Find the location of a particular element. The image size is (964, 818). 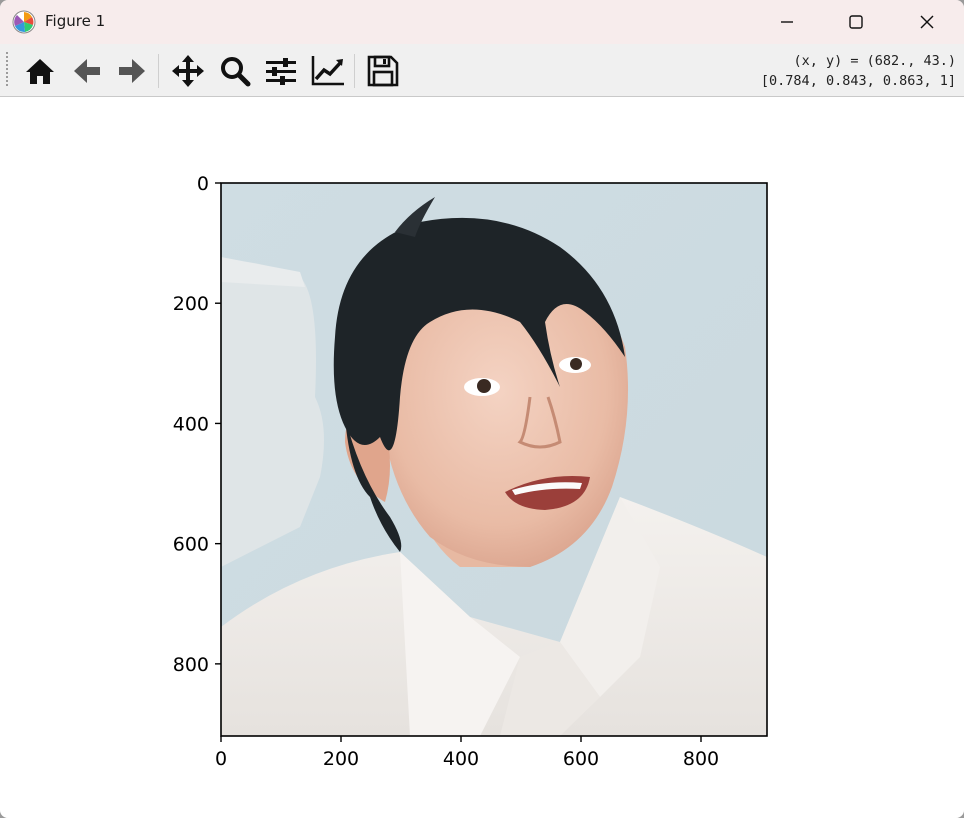

window-title: Figure 1 is located at coordinates (75, 21).